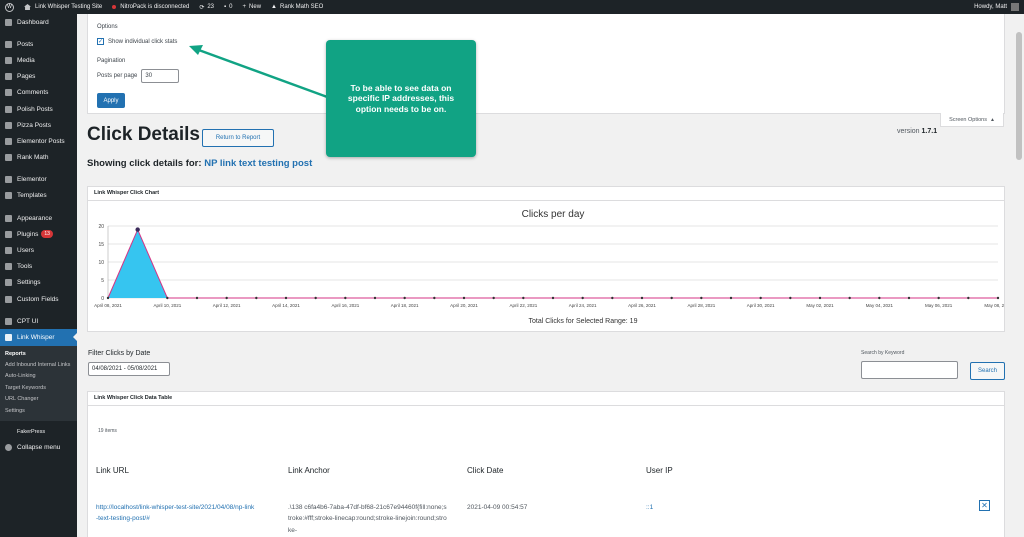 This screenshot has width=1024, height=537. Describe the element at coordinates (38, 109) in the screenshot. I see `sidebar-item-polish-posts: Polish Posts` at that location.